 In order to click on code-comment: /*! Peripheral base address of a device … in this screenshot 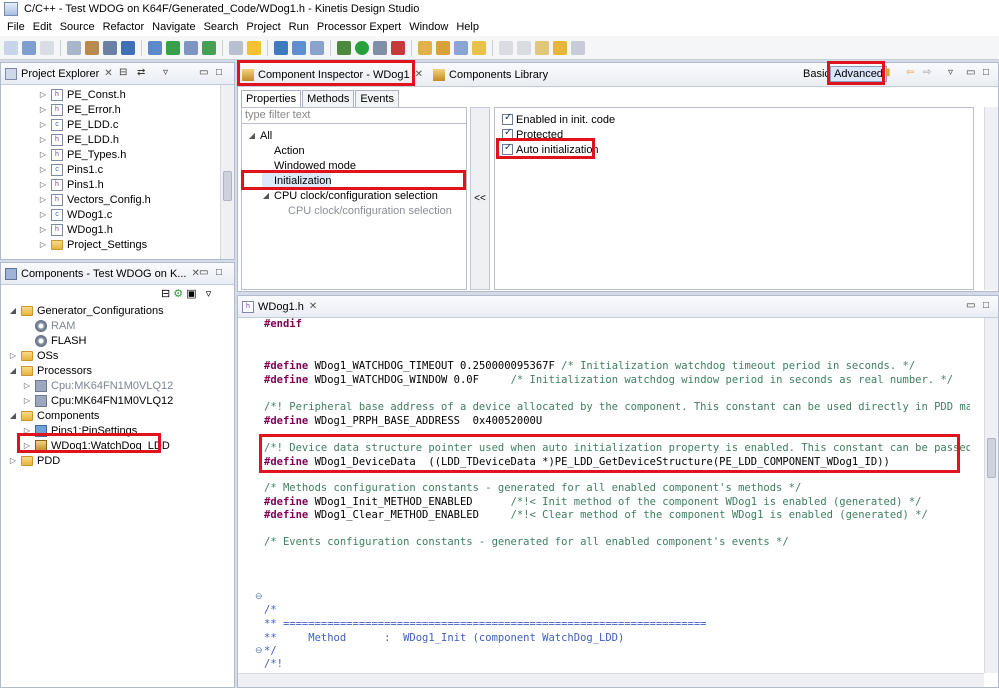, I will do `click(617, 407)`.